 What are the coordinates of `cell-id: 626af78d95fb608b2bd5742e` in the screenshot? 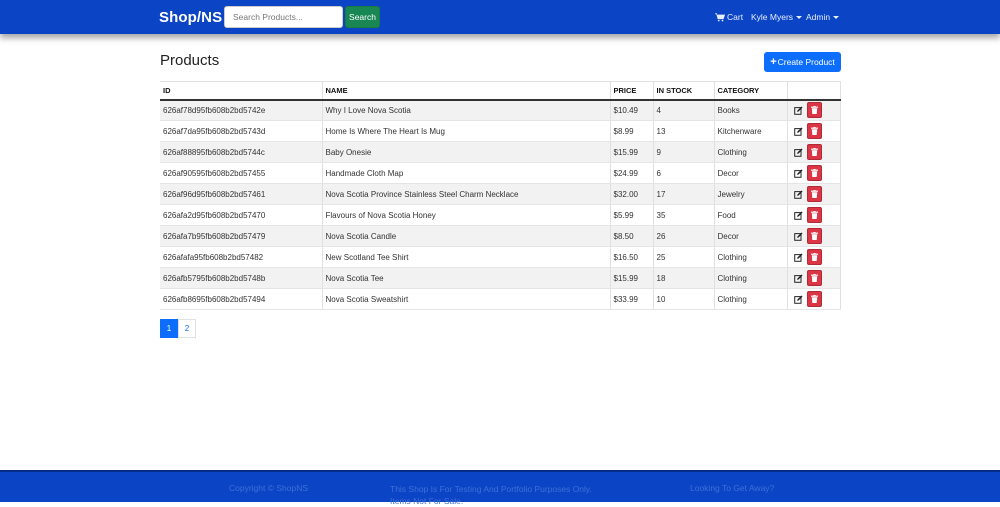 It's located at (241, 110).